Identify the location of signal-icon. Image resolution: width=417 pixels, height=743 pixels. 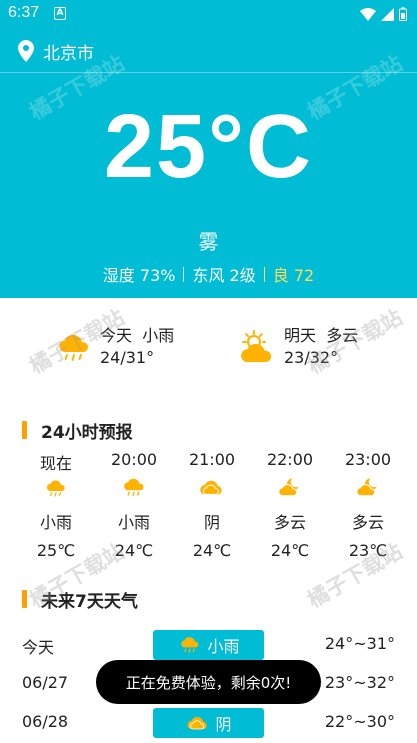
(387, 14).